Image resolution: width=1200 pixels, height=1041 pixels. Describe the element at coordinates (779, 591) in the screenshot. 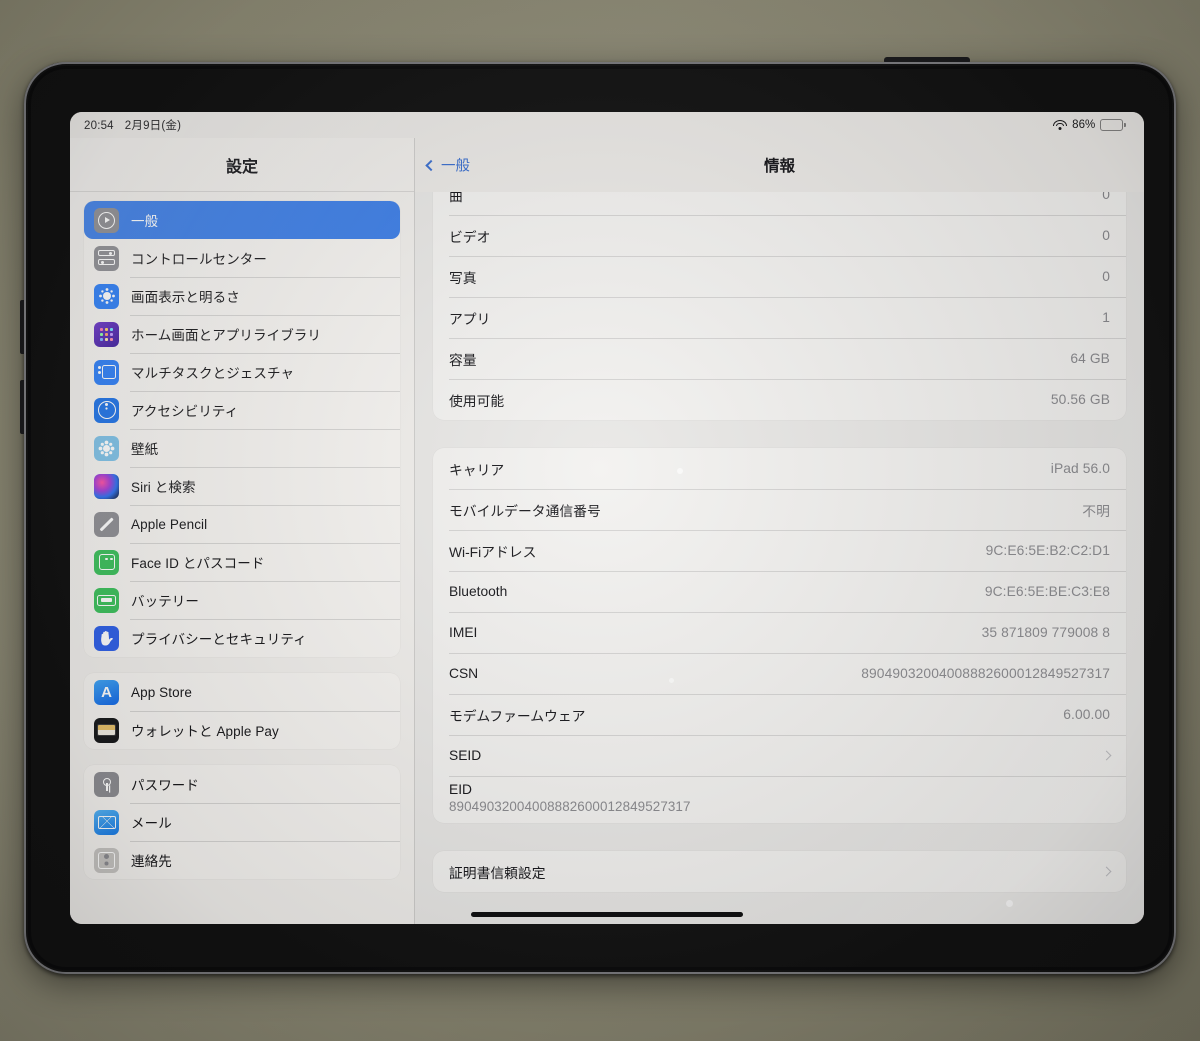

I see `info-row: Bluetooth 9C:E6:5E:BE:C3:E8` at that location.